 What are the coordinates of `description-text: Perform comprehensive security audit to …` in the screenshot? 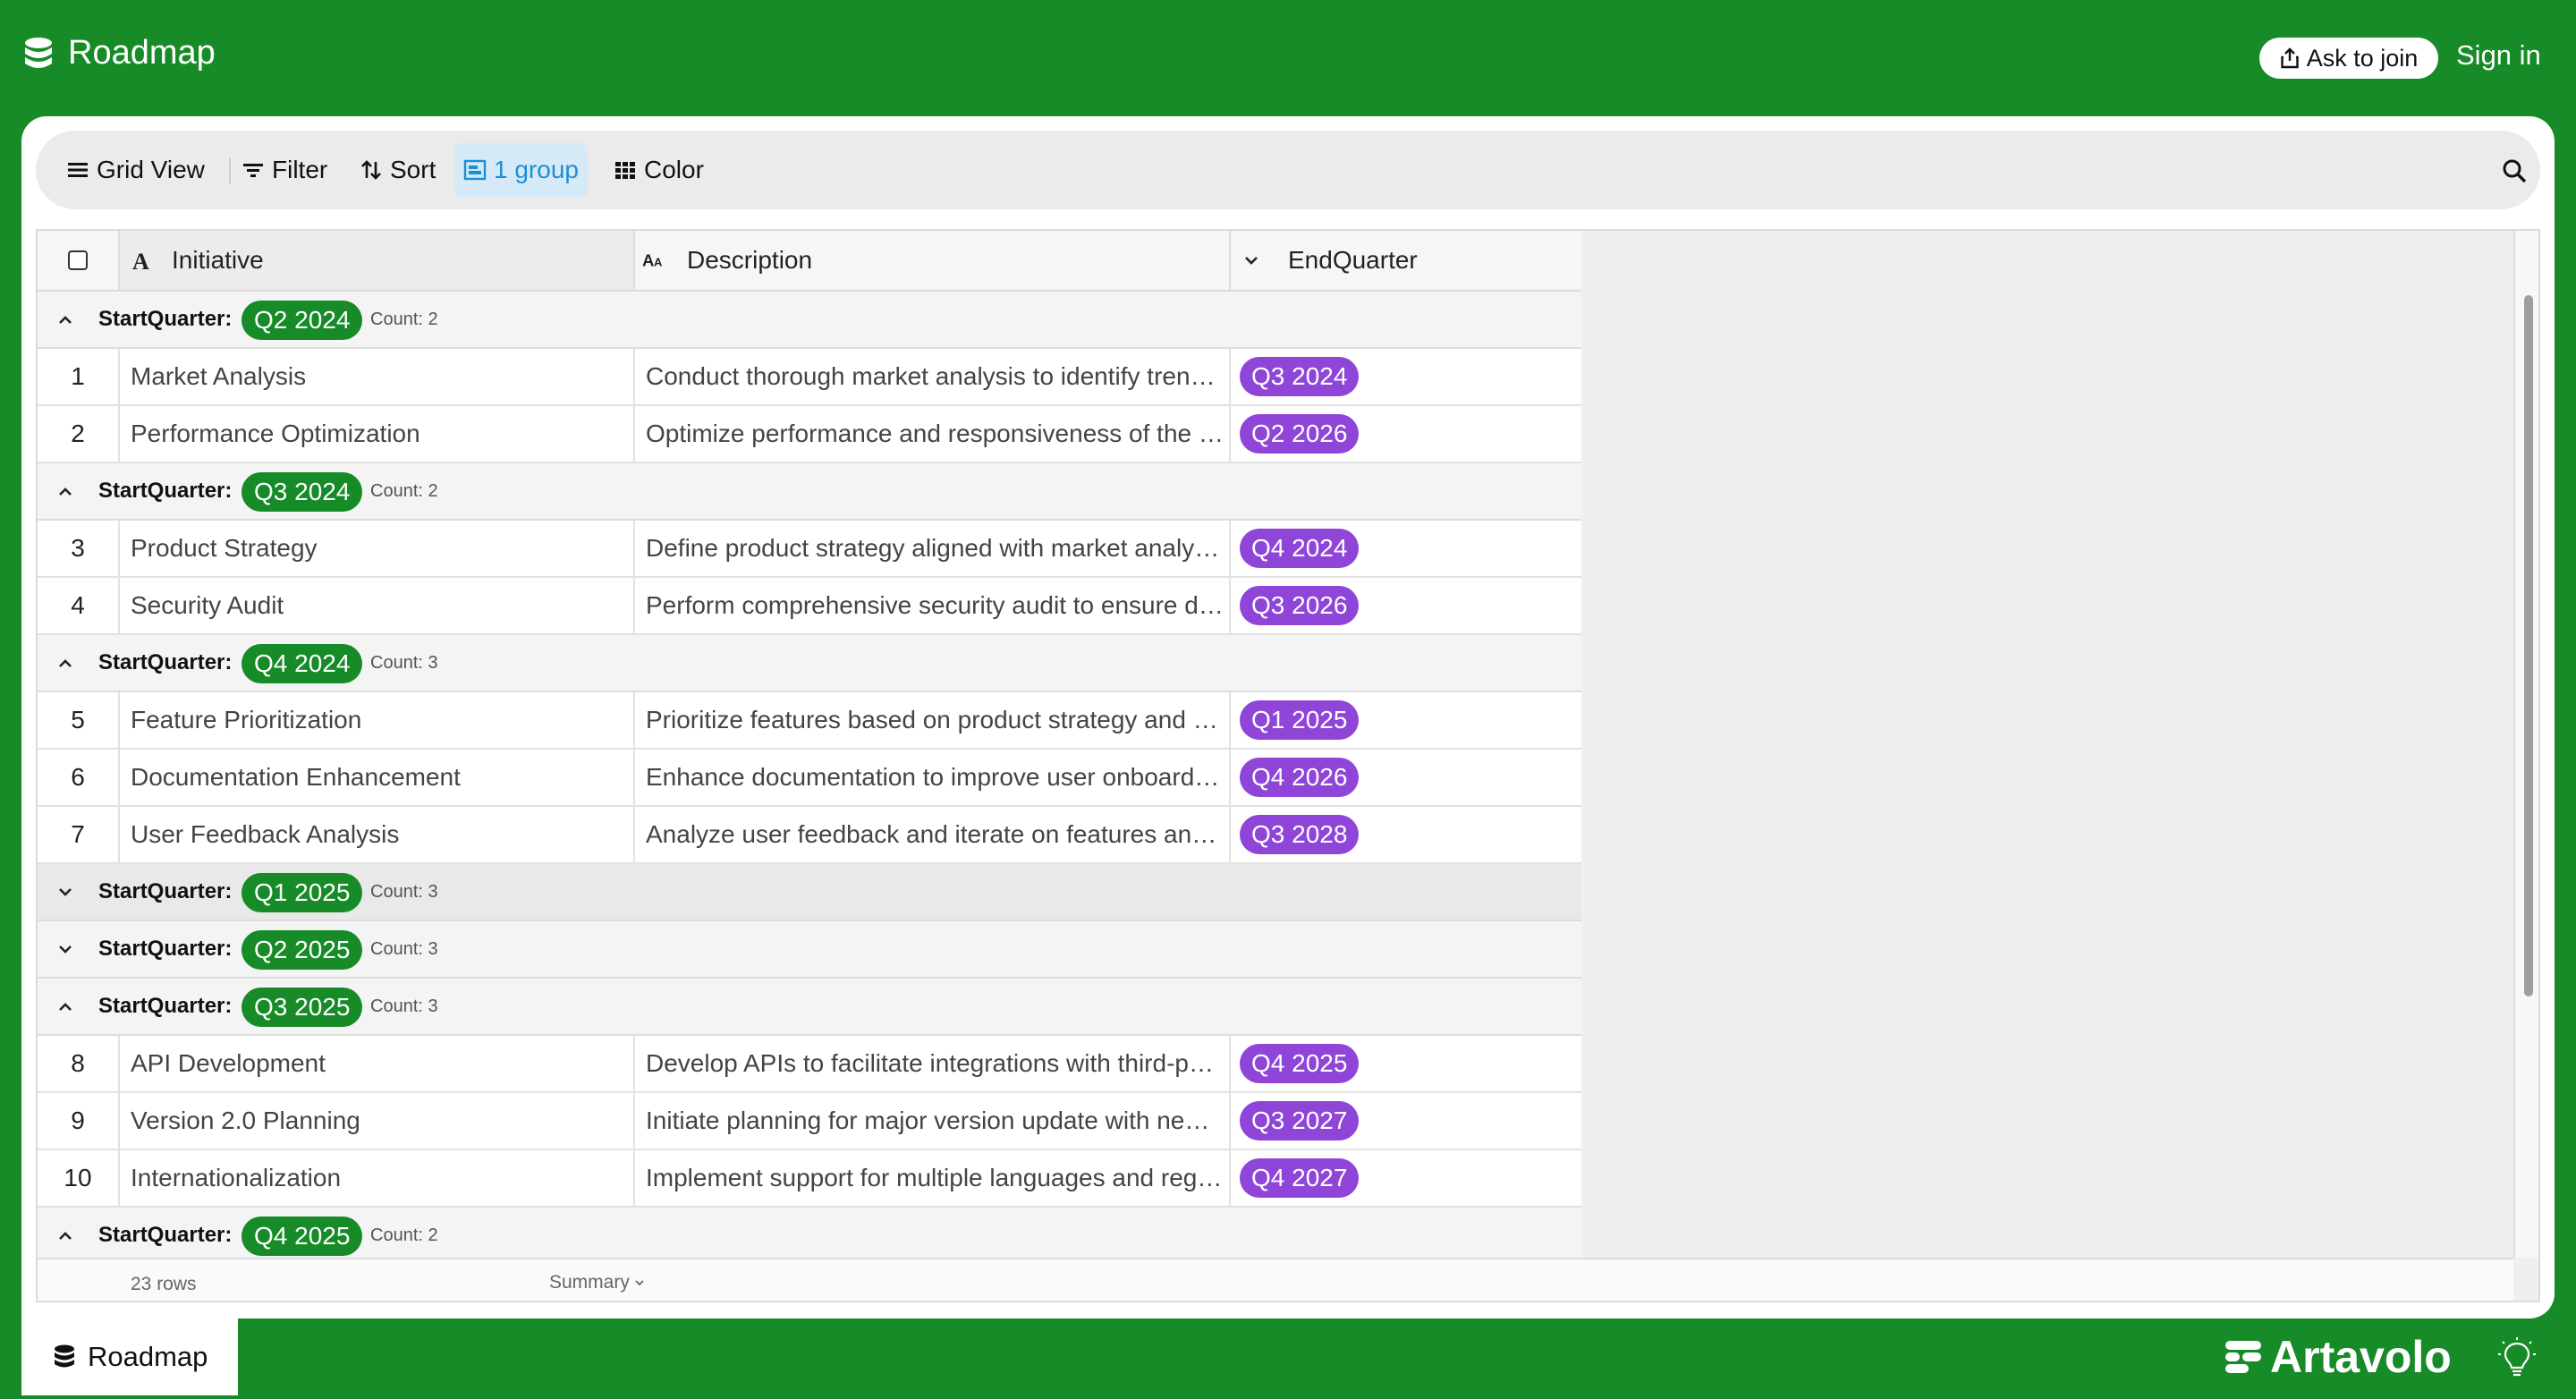 It's located at (935, 605).